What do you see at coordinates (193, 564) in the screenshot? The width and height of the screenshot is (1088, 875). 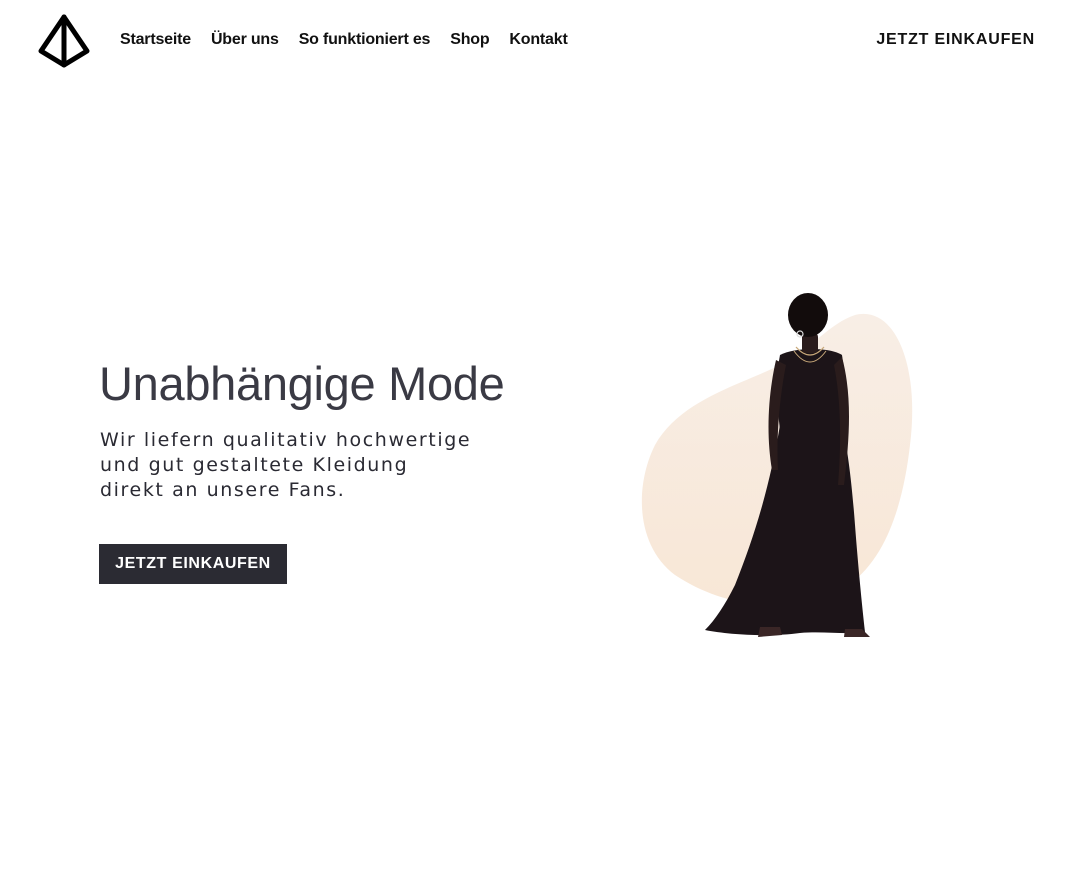 I see `hero-shop-now-button: JETZT EINKAUFEN` at bounding box center [193, 564].